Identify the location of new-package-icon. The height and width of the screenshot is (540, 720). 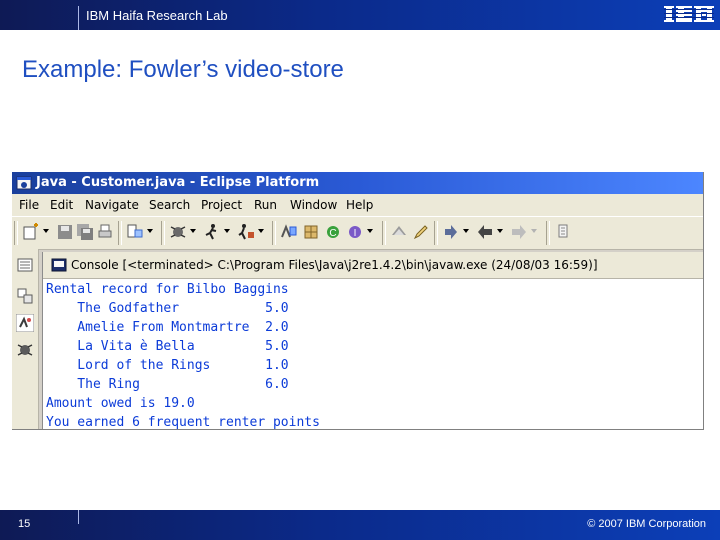
(311, 232).